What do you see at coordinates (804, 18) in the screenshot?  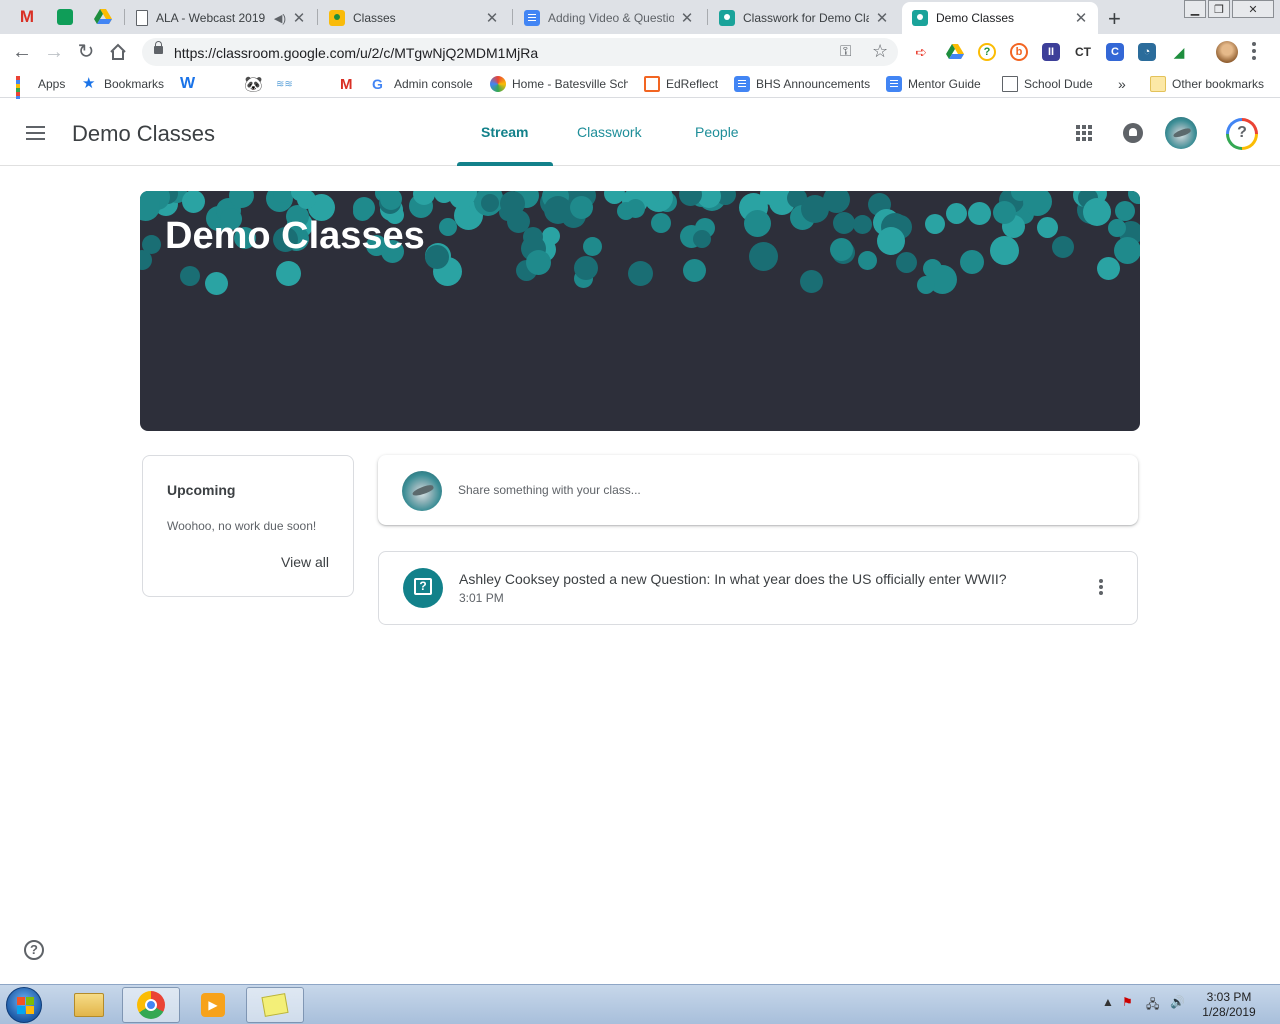 I see `tab-classwork: Classwork for Demo Classes ✕` at bounding box center [804, 18].